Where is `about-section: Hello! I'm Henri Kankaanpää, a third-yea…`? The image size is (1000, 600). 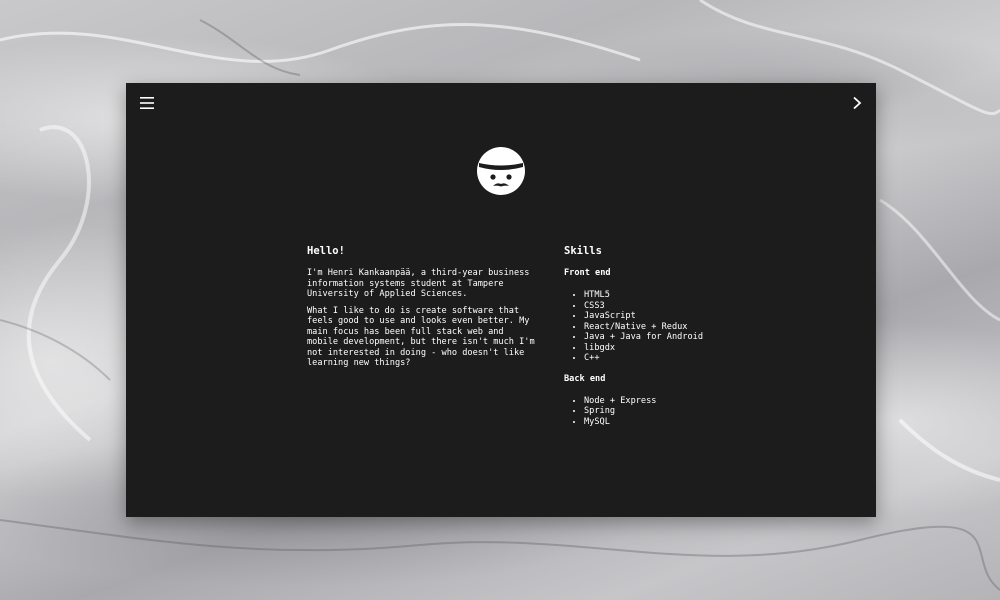
about-section: Hello! I'm Henri Kankaanpää, a third-yea… is located at coordinates (422, 310).